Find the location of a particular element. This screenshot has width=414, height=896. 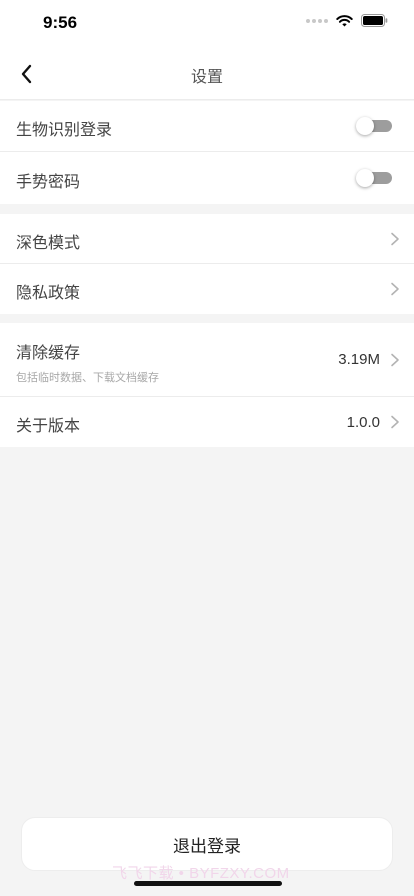

biometric-login-toggle is located at coordinates (374, 126).